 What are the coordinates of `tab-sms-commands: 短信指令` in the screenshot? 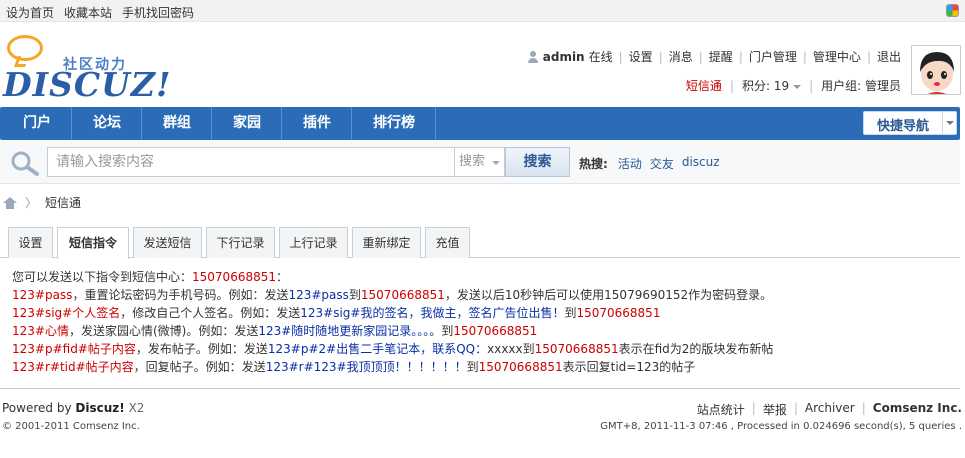 It's located at (93, 243).